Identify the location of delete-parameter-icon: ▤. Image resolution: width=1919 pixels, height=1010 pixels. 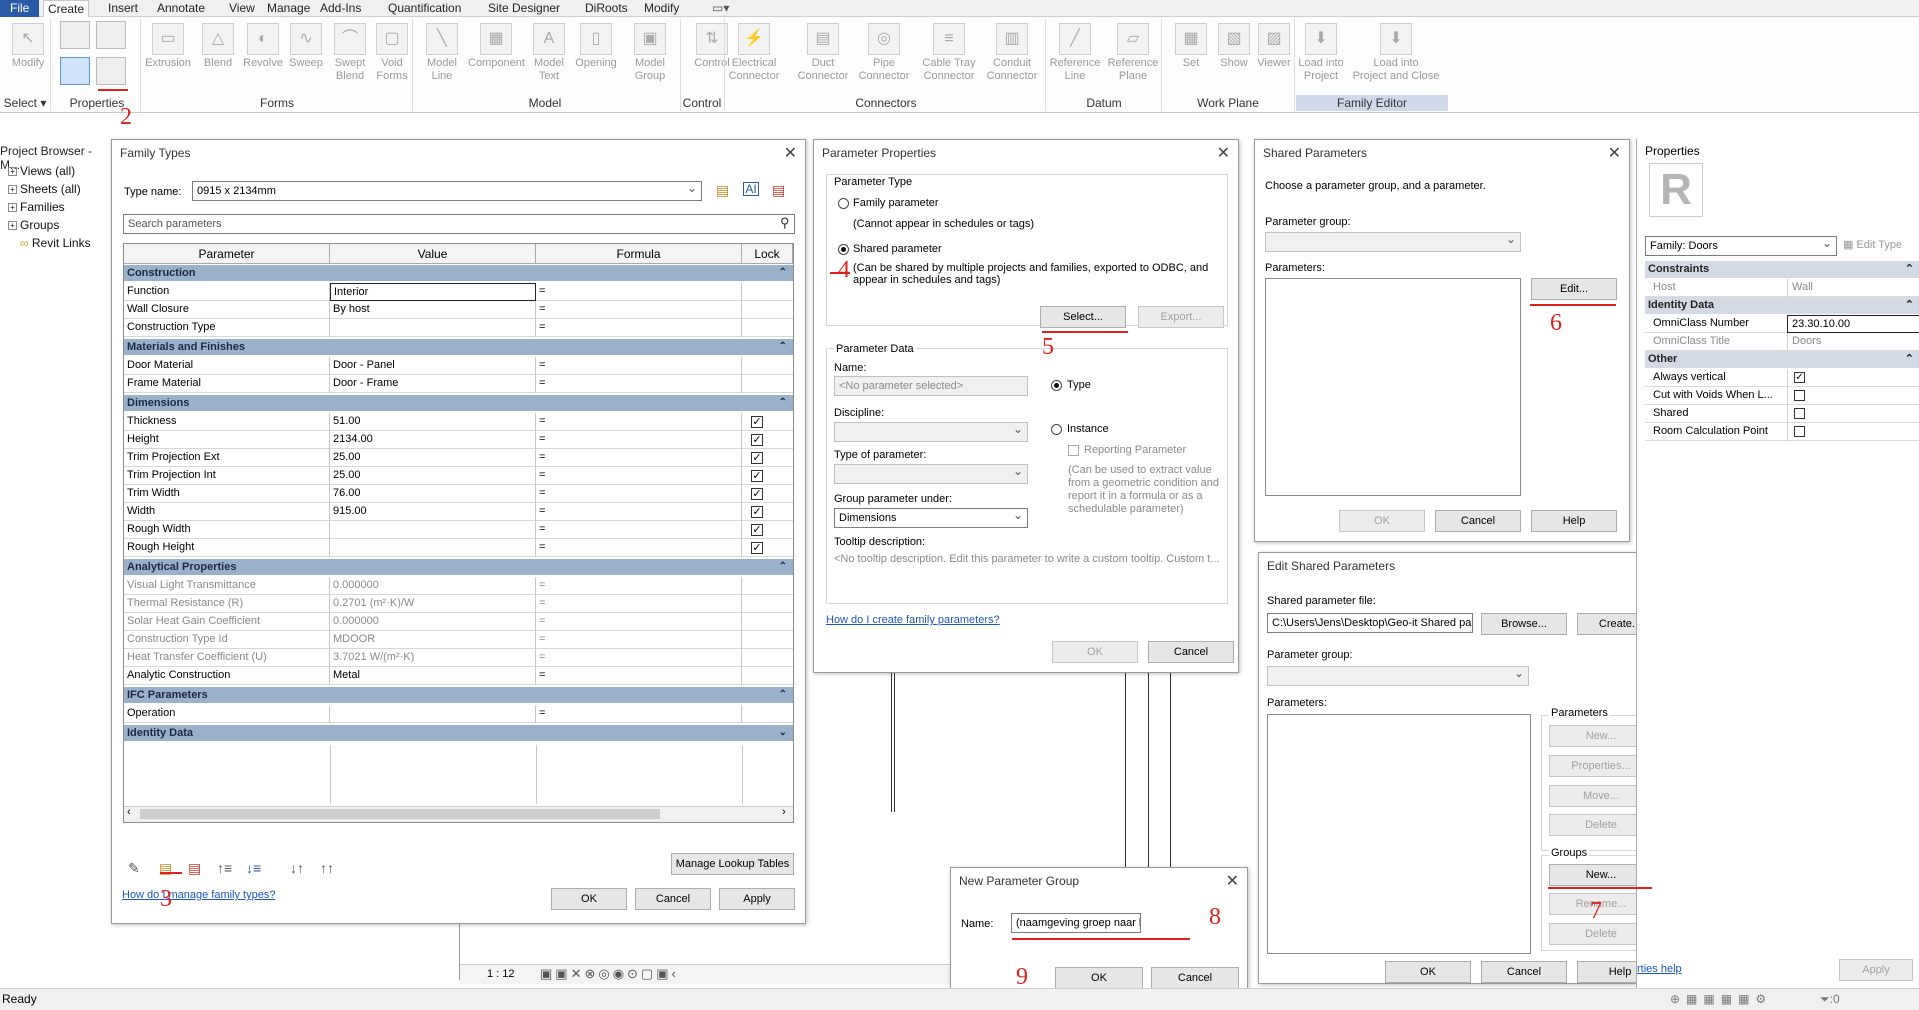
(194, 868).